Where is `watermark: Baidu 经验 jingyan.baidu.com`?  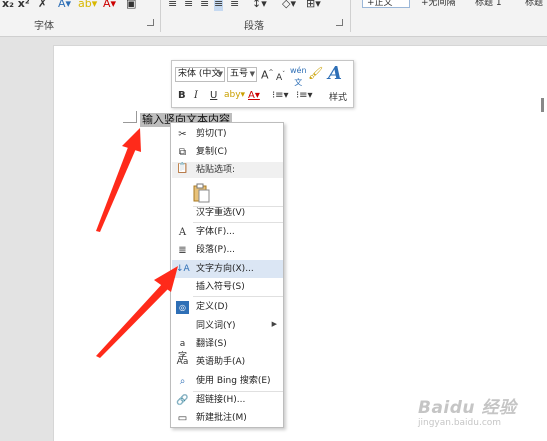
watermark: Baidu 经验 jingyan.baidu.com is located at coordinates (467, 410).